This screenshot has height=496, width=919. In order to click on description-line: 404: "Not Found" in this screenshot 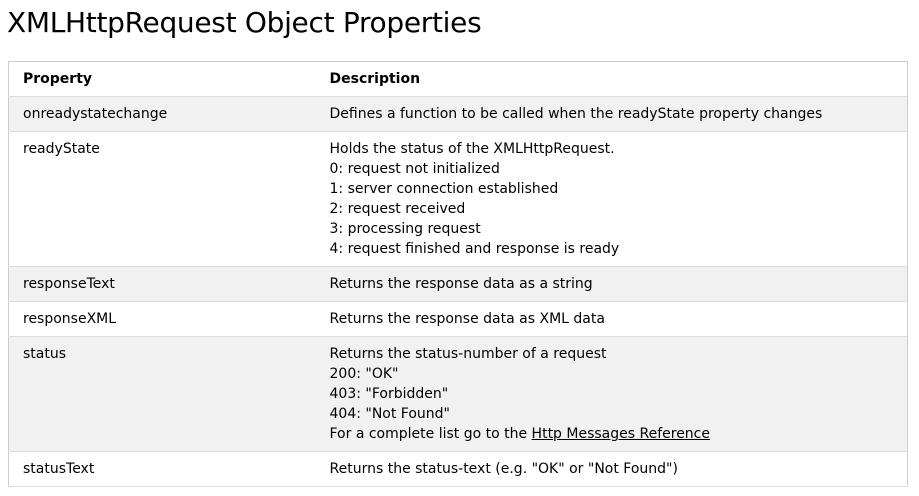, I will do `click(390, 414)`.